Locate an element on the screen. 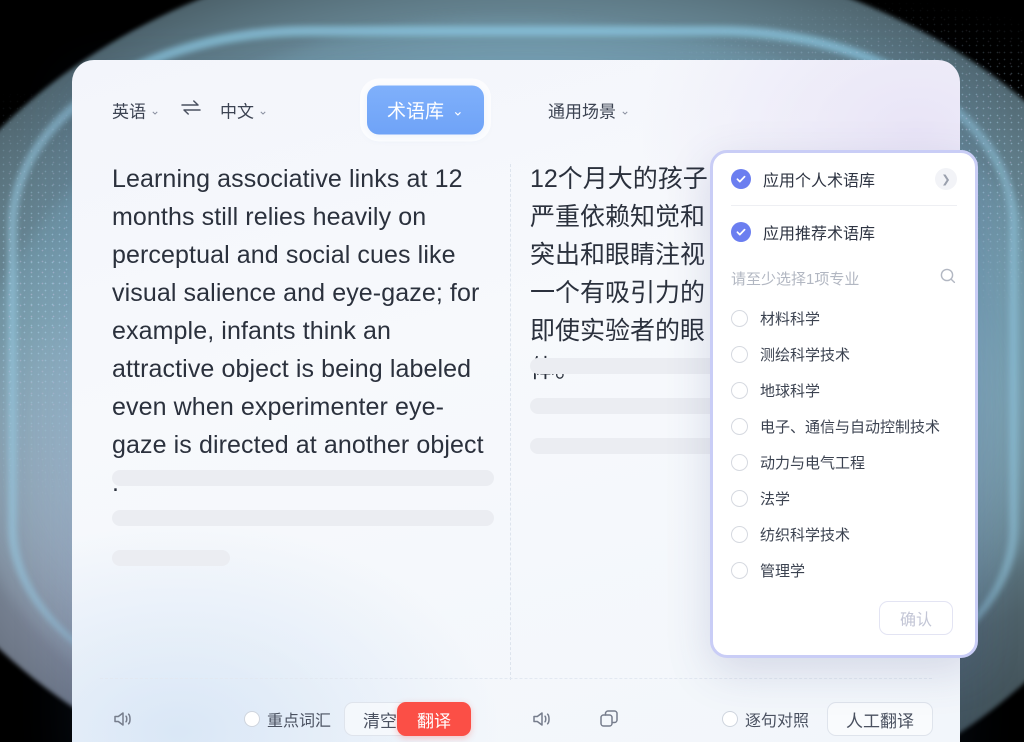 This screenshot has width=1024, height=742. confirm-label: 确认 is located at coordinates (915, 620).